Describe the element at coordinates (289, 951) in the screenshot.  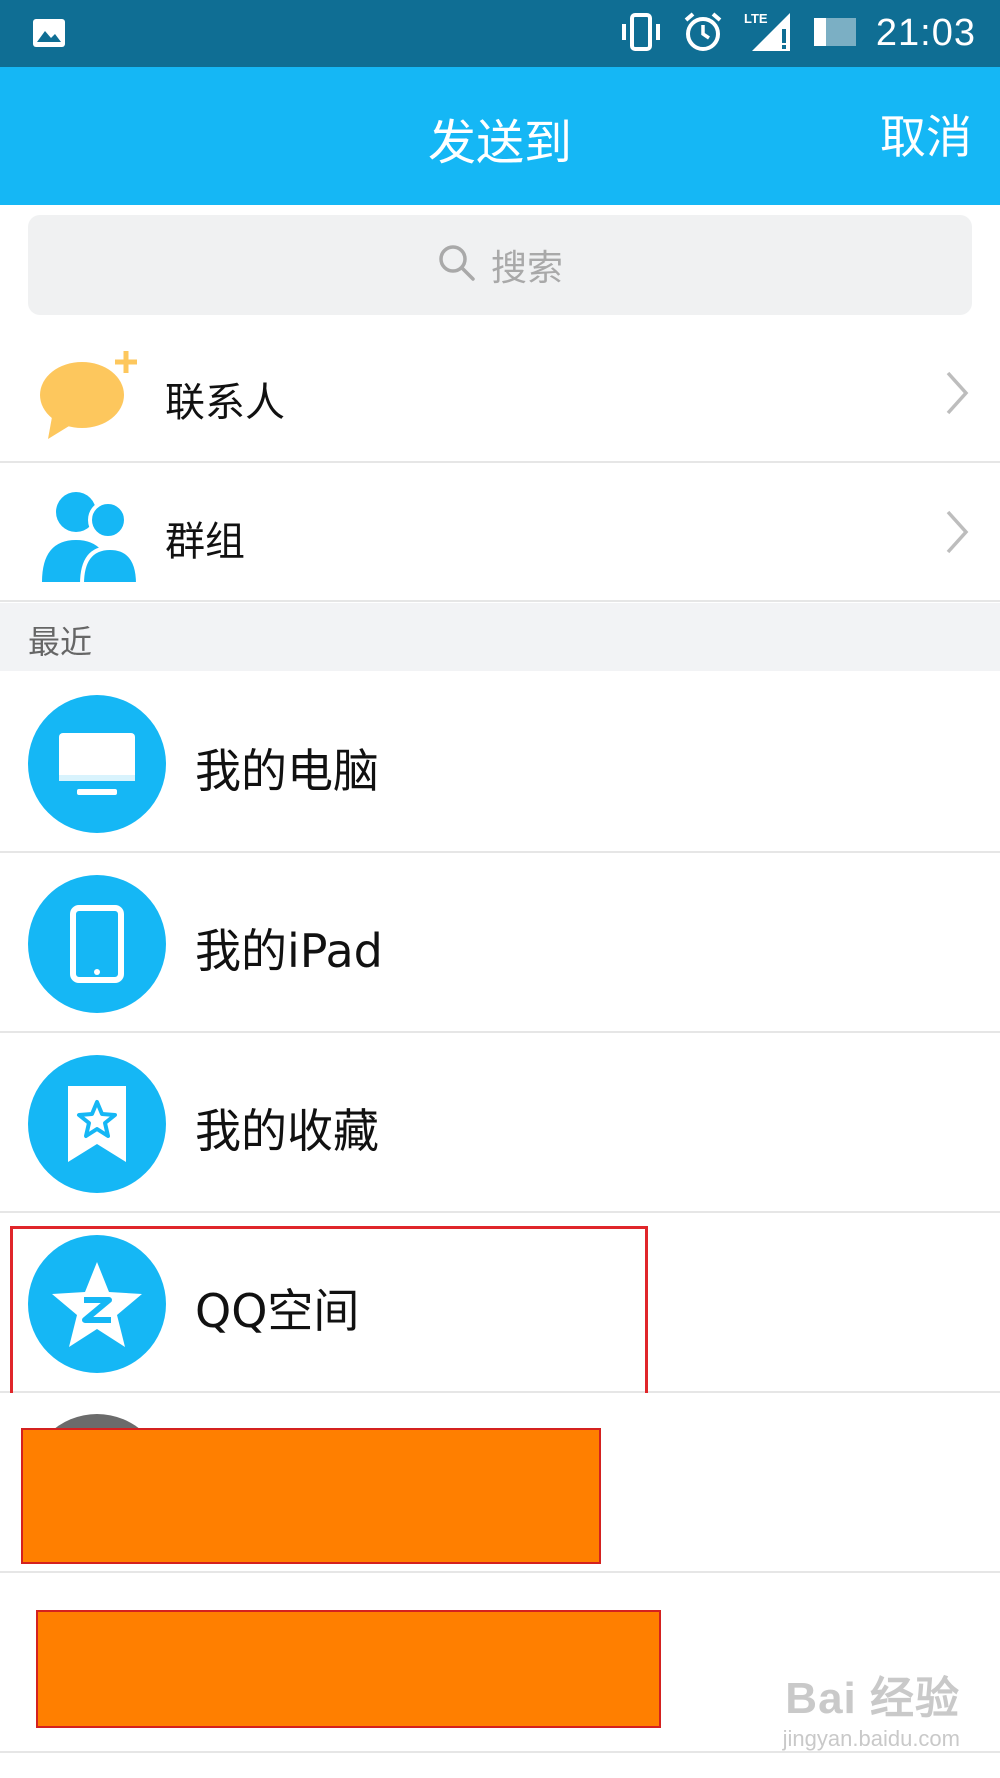
I see `recent-item-label: 我的iPad` at that location.